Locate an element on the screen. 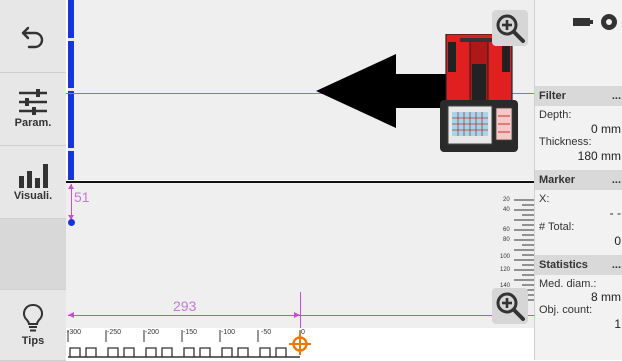 This screenshot has width=622, height=361. depth-tick: 20 is located at coordinates (506, 200).